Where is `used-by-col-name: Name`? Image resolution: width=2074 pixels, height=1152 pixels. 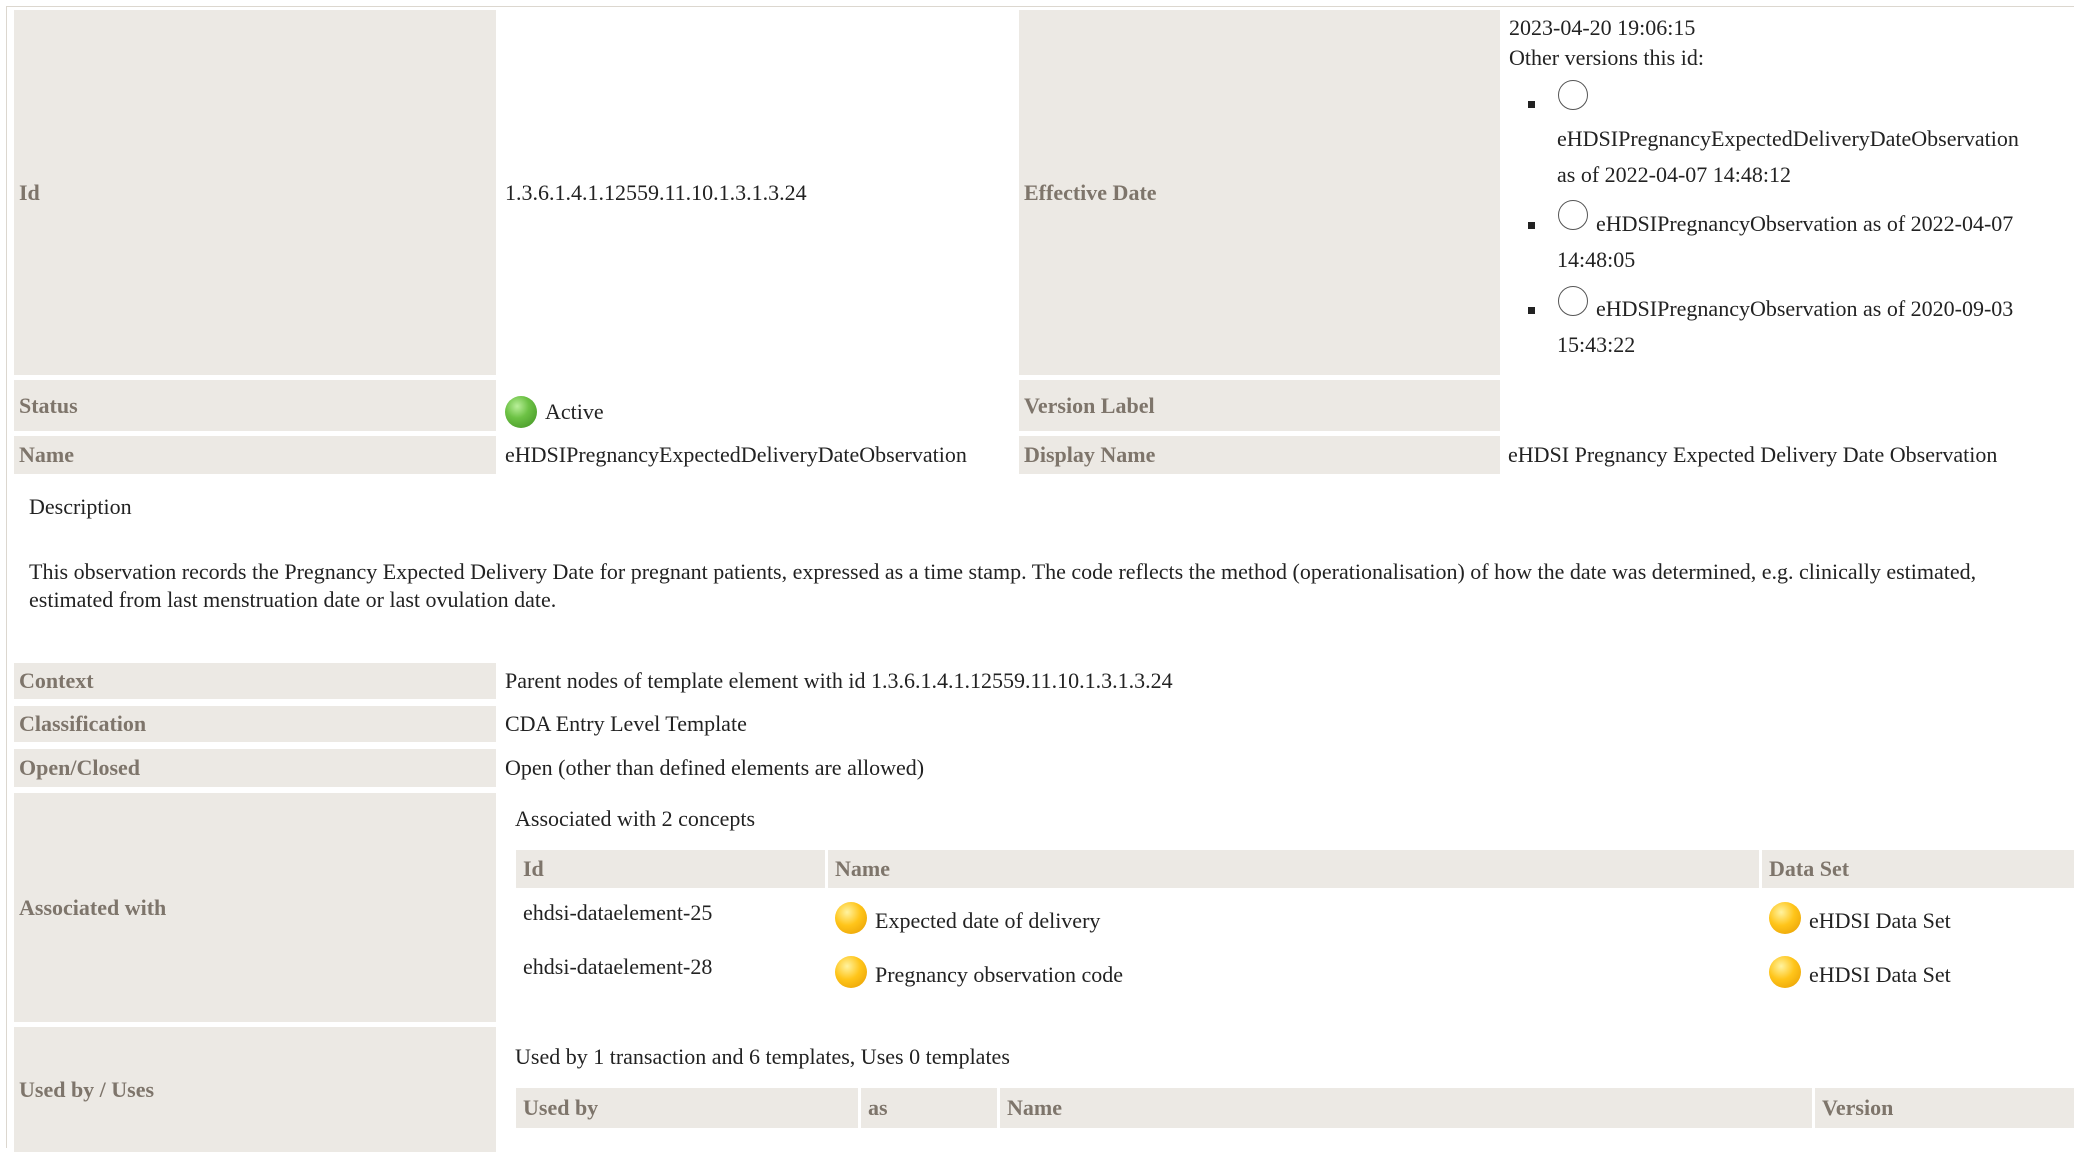
used-by-col-name: Name is located at coordinates (1406, 1108).